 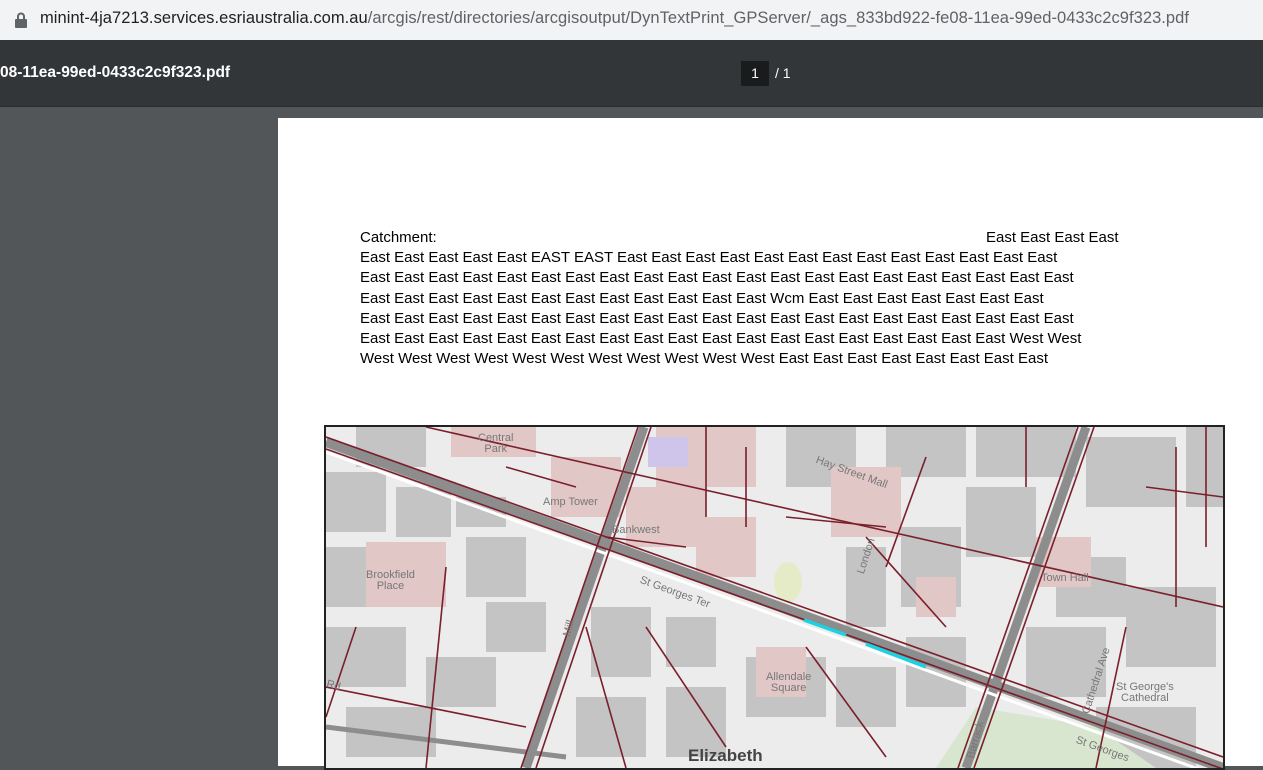 I want to click on map-label-allendale-square: Allendale Square, so click(x=789, y=682).